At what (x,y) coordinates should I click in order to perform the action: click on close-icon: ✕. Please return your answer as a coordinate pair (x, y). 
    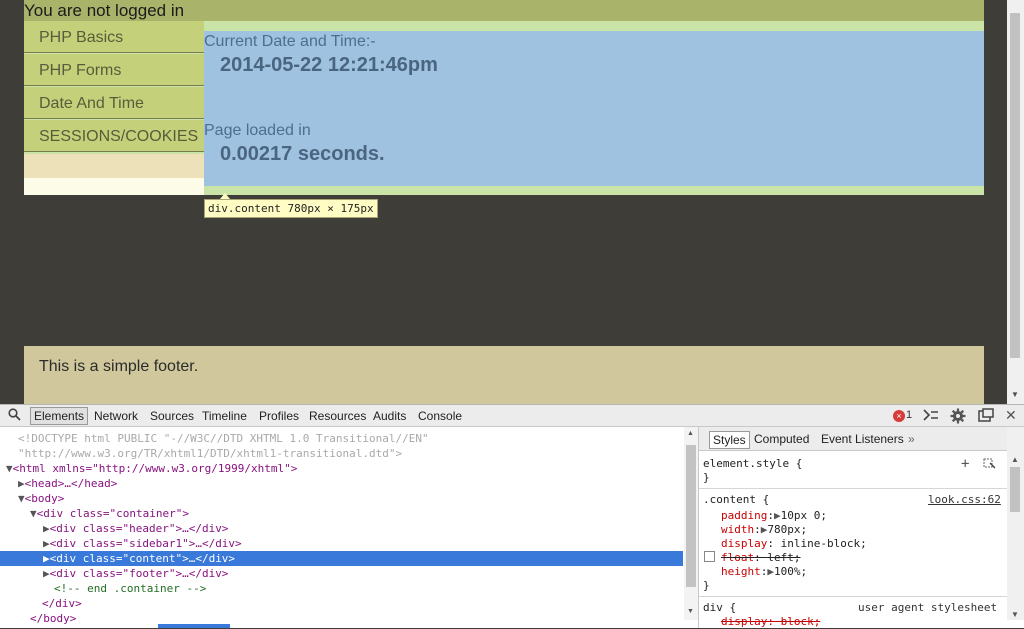
    Looking at the image, I should click on (1011, 415).